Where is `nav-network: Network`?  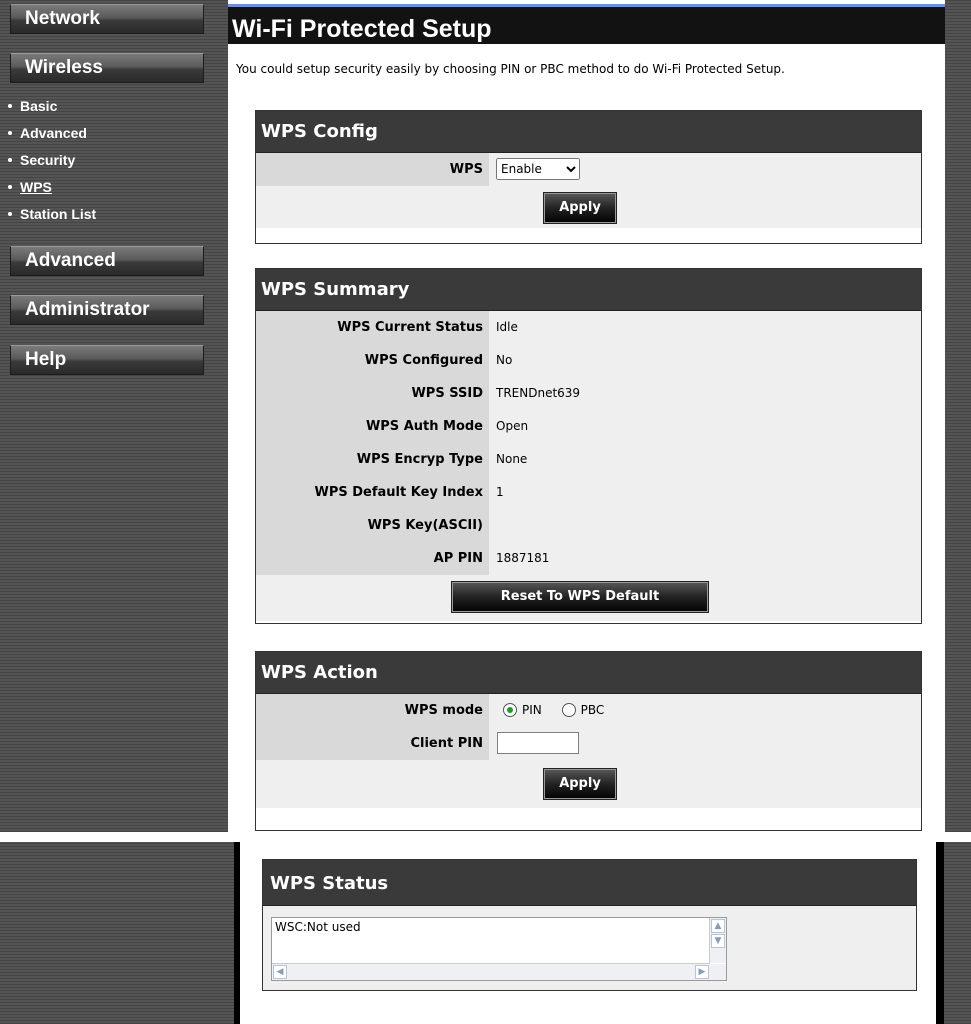
nav-network: Network is located at coordinates (107, 19).